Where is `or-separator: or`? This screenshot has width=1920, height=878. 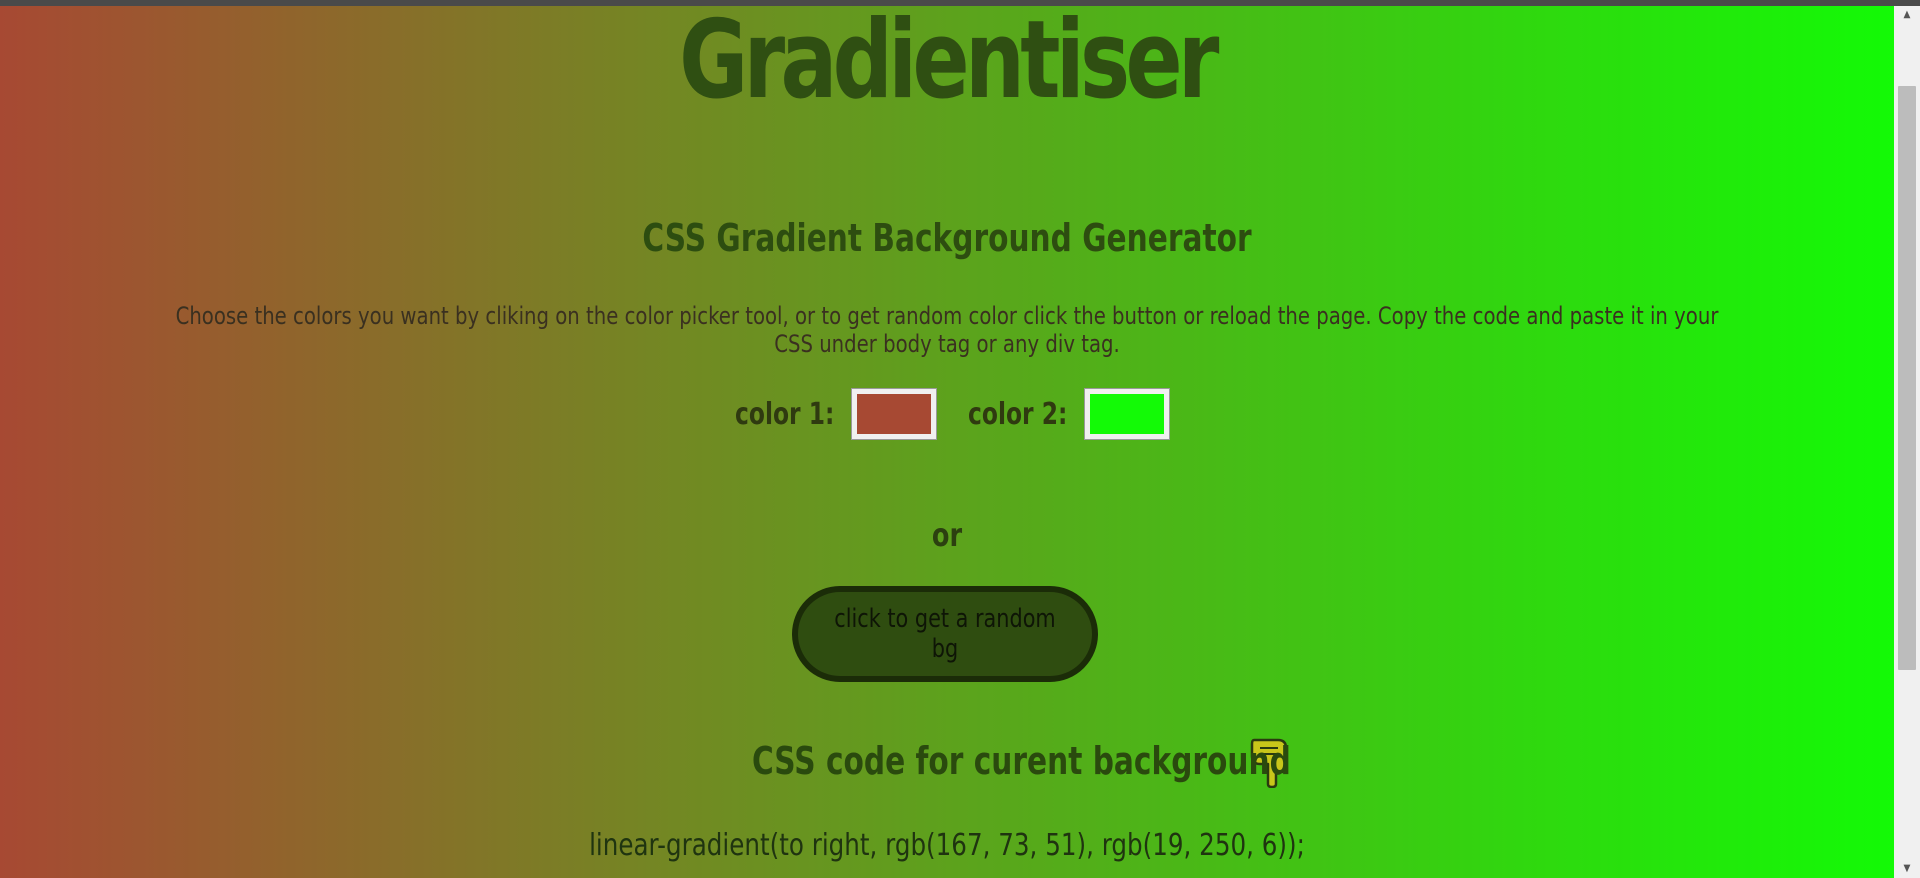 or-separator: or is located at coordinates (947, 535).